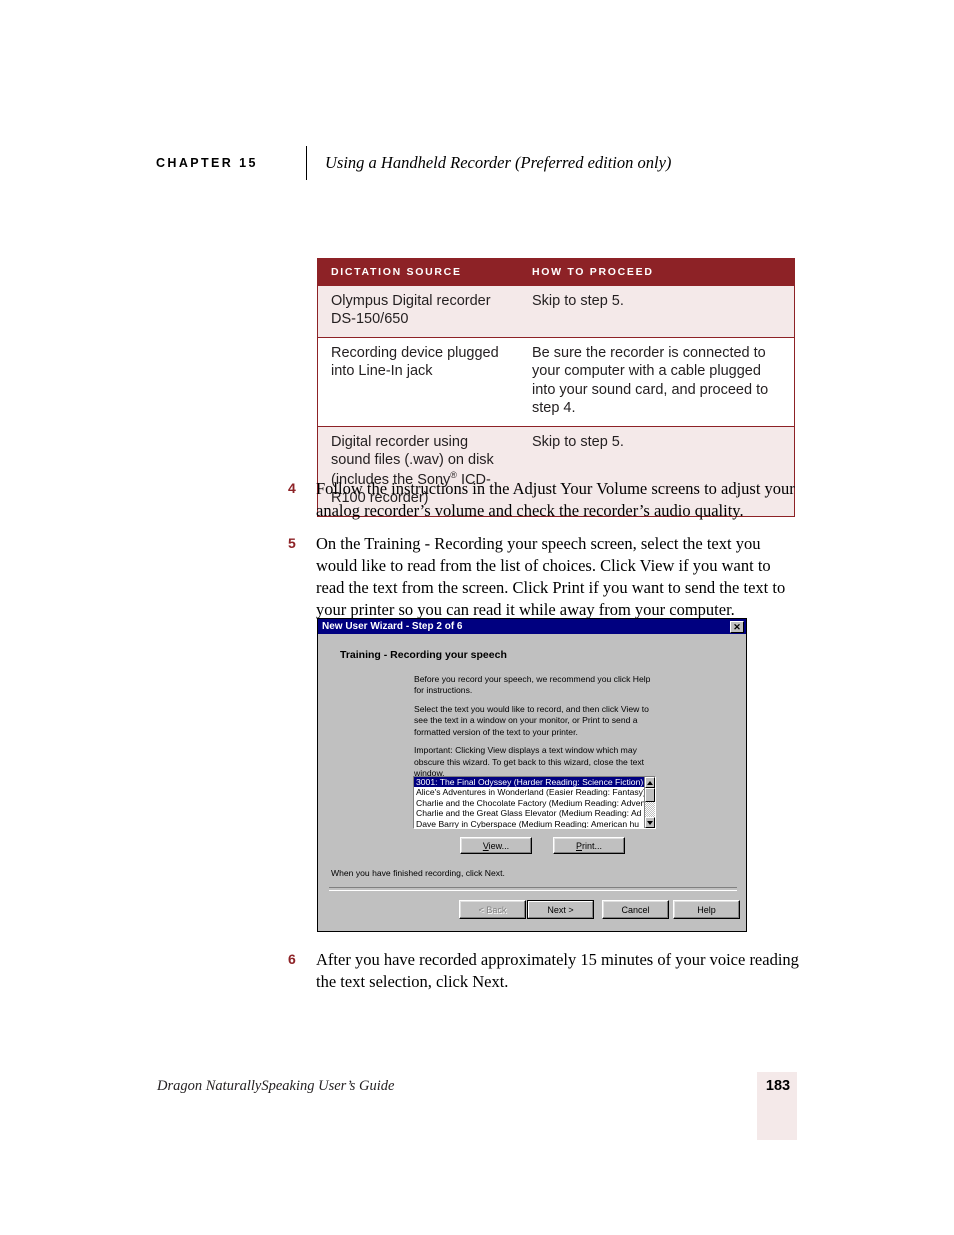 Image resolution: width=954 pixels, height=1235 pixels. What do you see at coordinates (292, 543) in the screenshot?
I see `step-number: 5` at bounding box center [292, 543].